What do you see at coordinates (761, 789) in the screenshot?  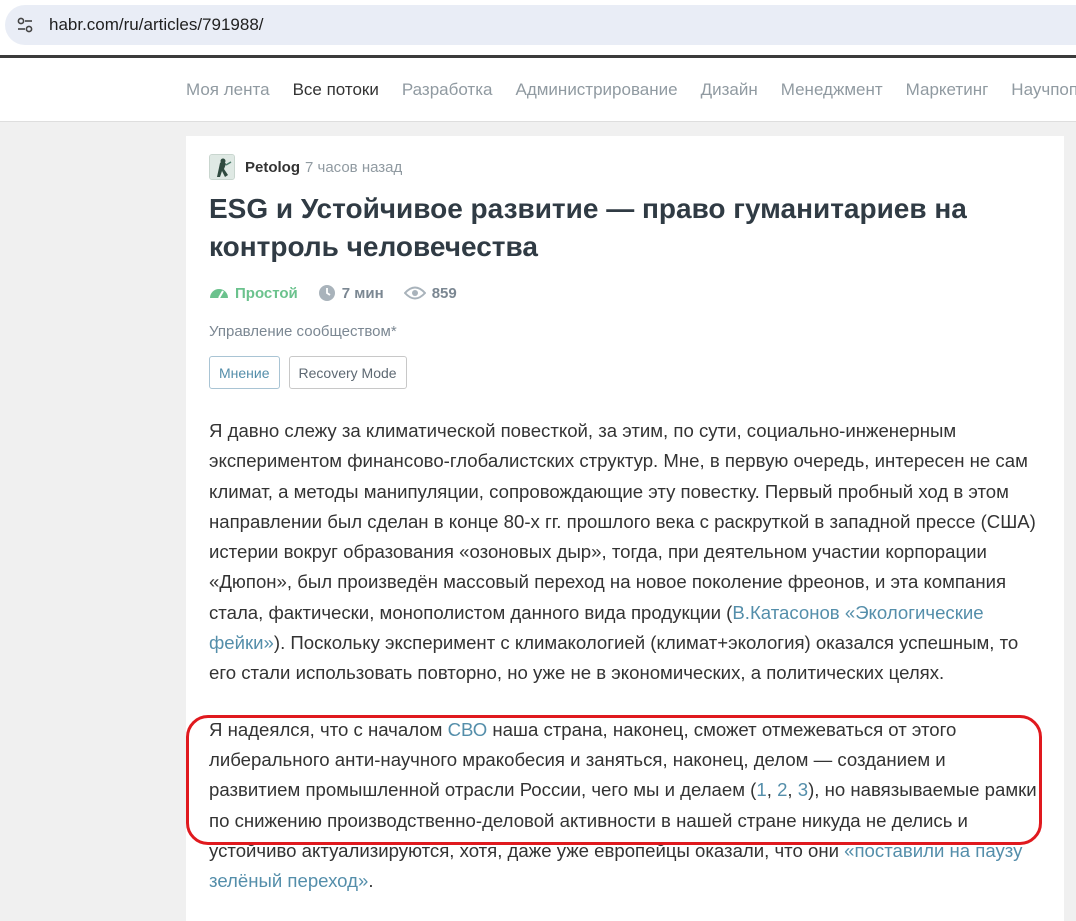 I see `ref-link-1: 1` at bounding box center [761, 789].